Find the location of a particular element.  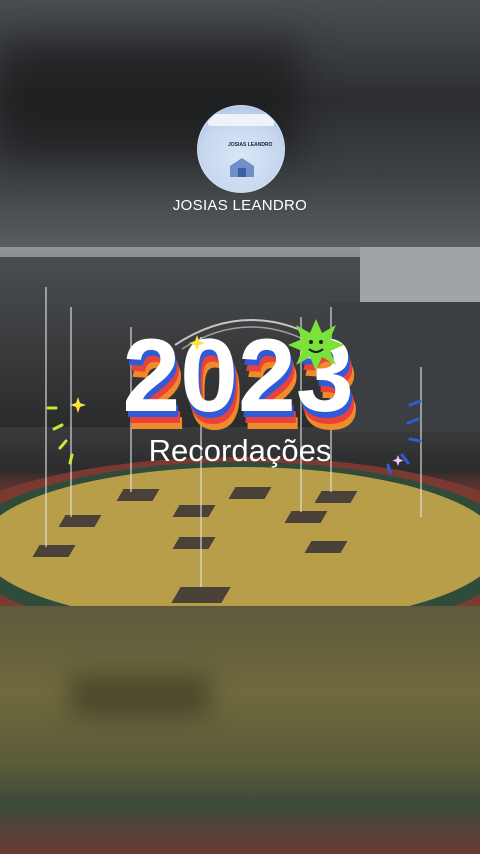

profile-name: JOSIAS LEANDRO is located at coordinates (240, 205).